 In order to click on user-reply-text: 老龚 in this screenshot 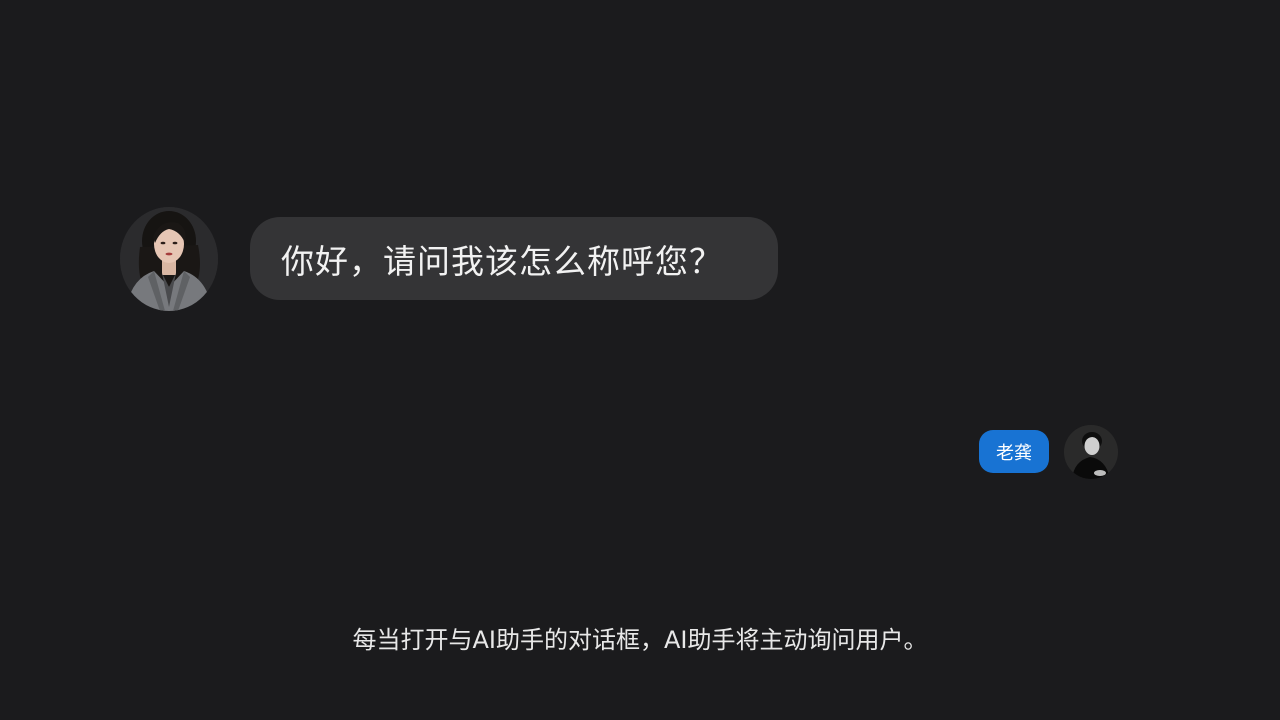, I will do `click(1014, 453)`.